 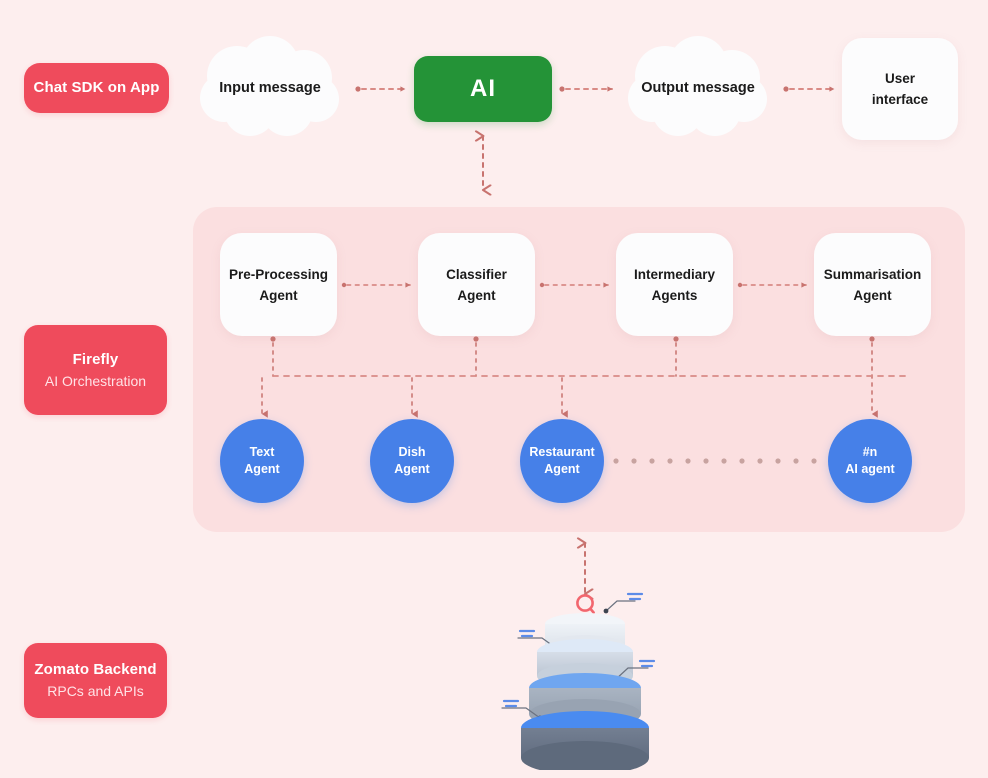 I want to click on node-output-message-label: Output message, so click(x=698, y=88).